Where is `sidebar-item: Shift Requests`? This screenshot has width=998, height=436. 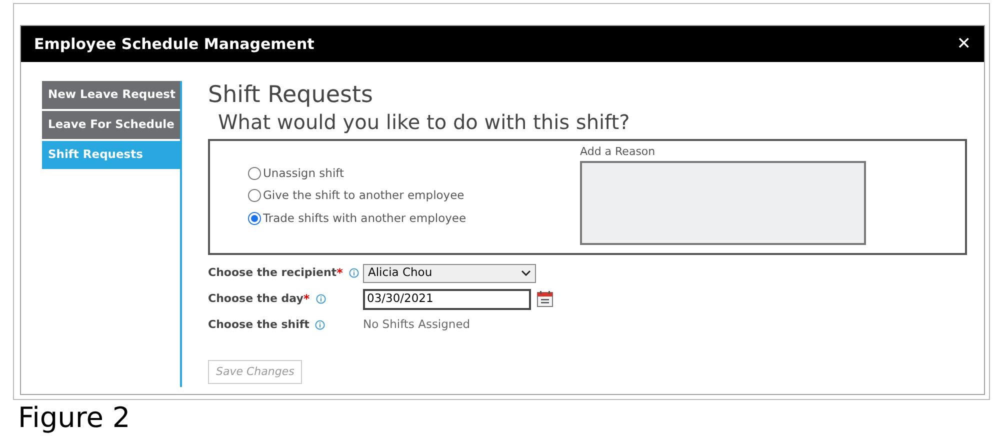
sidebar-item: Shift Requests is located at coordinates (111, 155).